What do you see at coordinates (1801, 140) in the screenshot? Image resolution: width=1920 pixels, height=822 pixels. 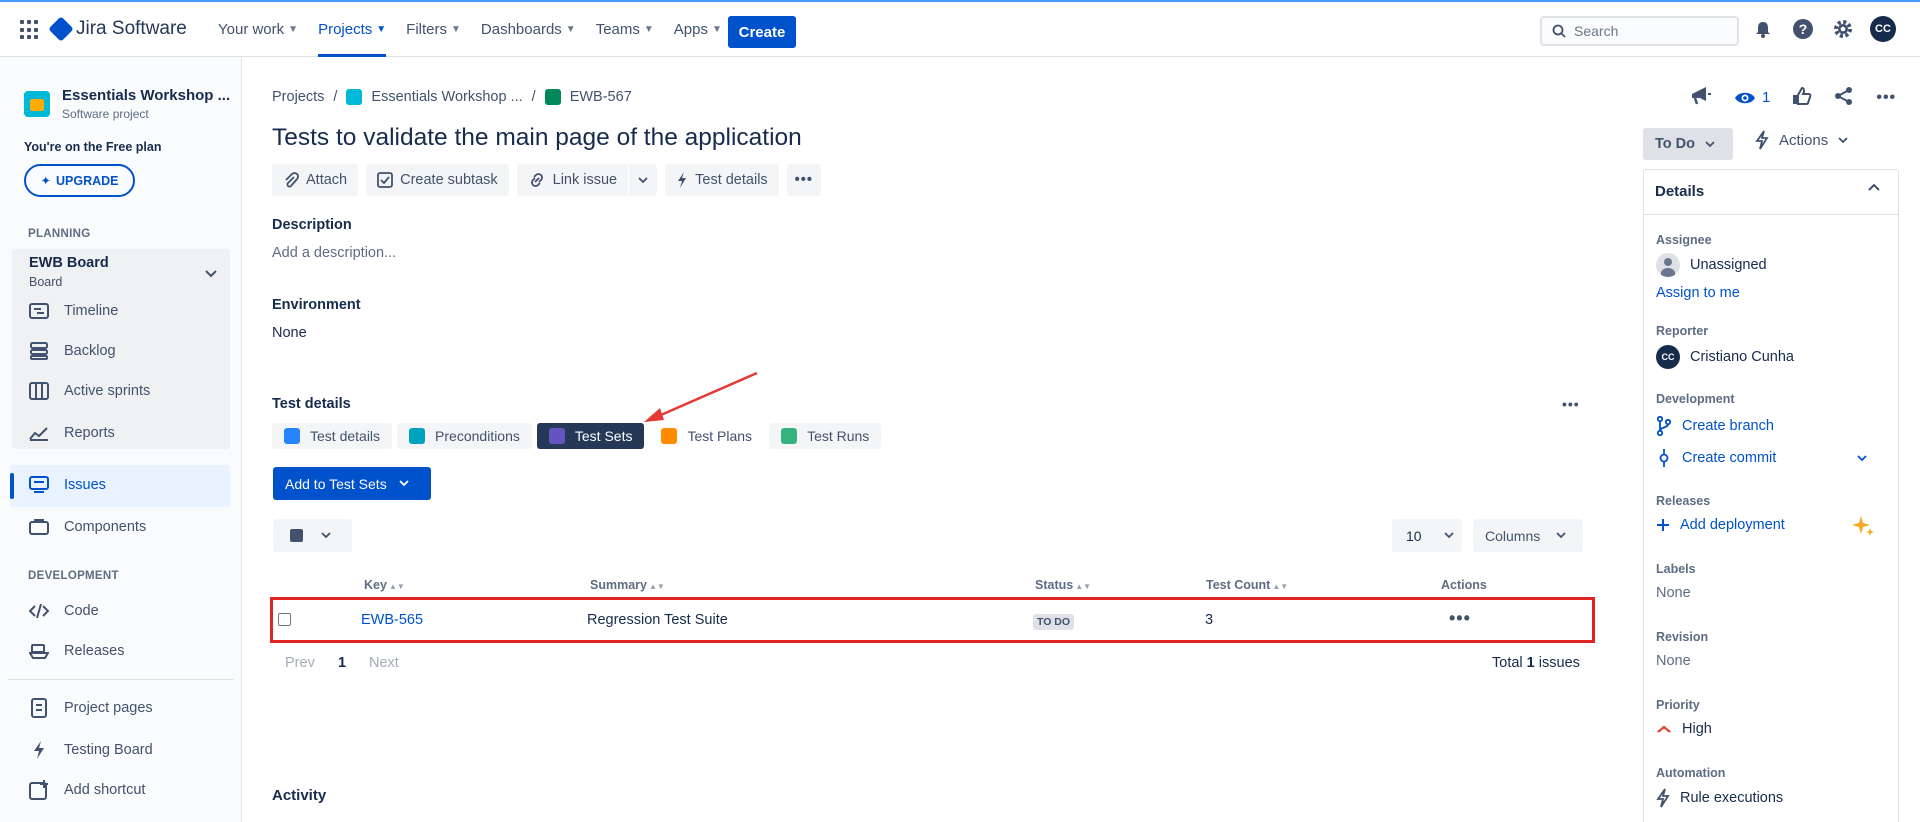 I see `actions-dropdown: Actions` at bounding box center [1801, 140].